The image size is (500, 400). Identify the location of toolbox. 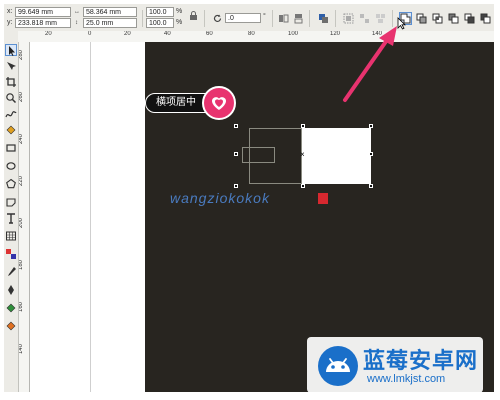
(11, 217).